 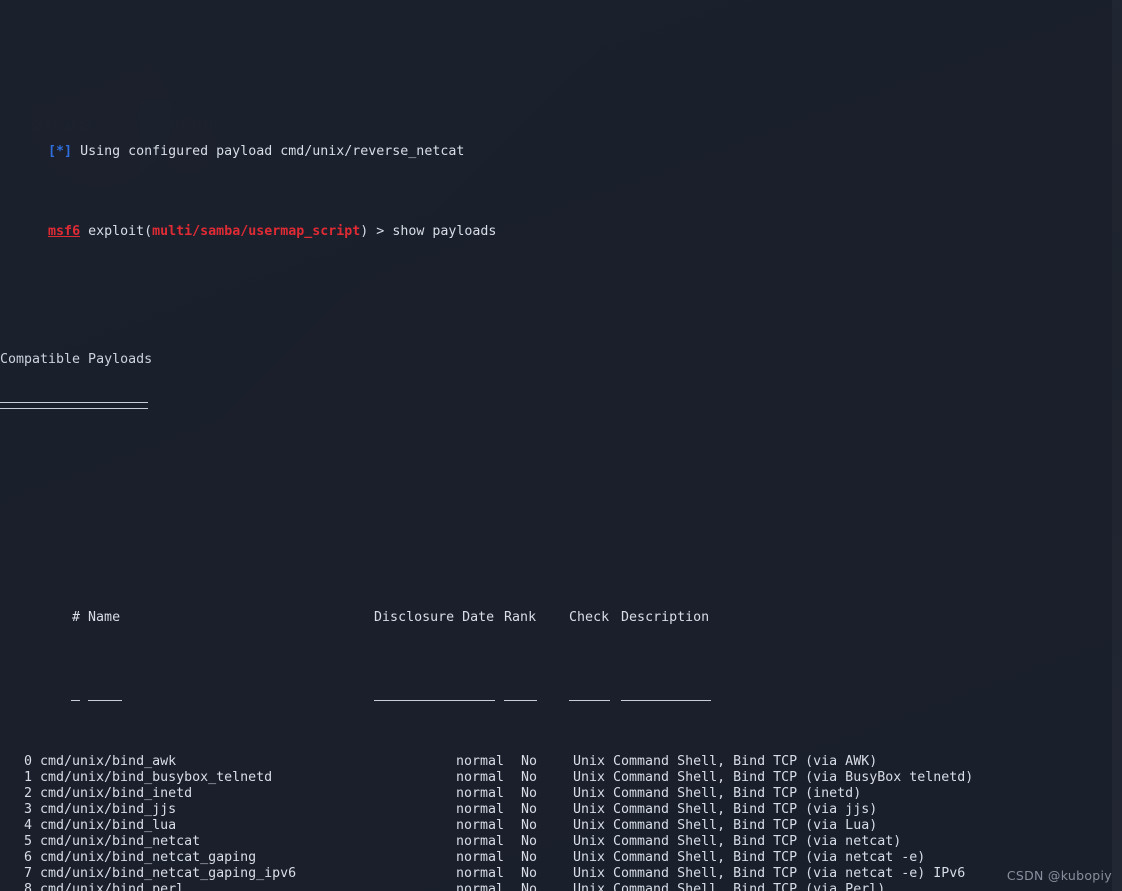 What do you see at coordinates (556, 410) in the screenshot?
I see `section-title-rule` at bounding box center [556, 410].